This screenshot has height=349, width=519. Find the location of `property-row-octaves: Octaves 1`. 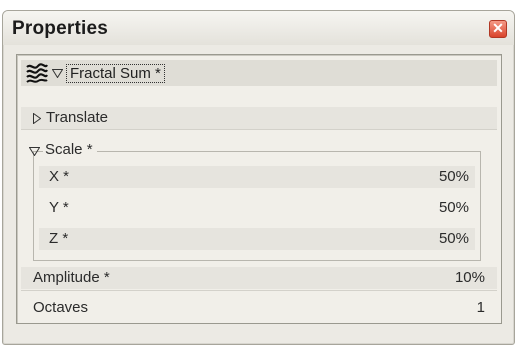

property-row-octaves: Octaves 1 is located at coordinates (259, 308).